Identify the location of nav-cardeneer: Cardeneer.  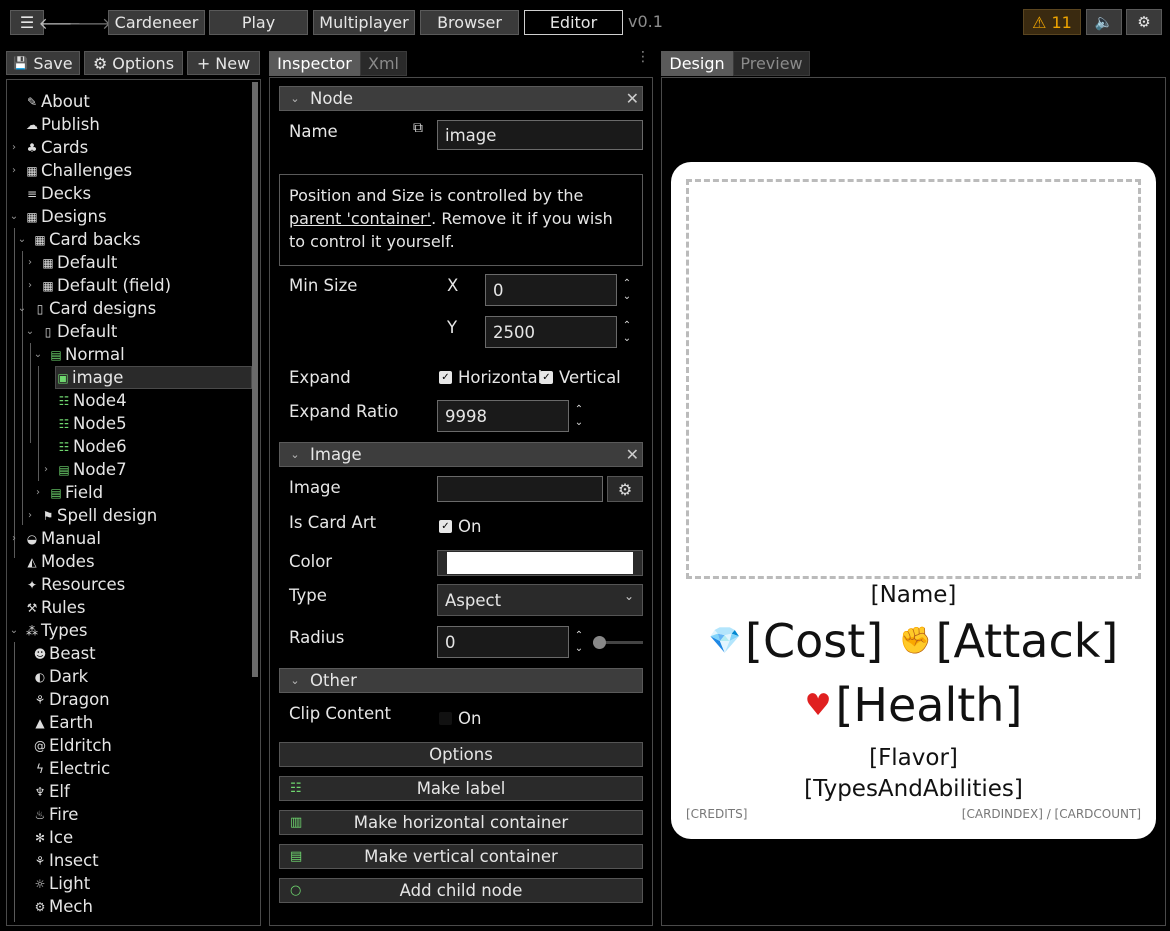
(156, 22).